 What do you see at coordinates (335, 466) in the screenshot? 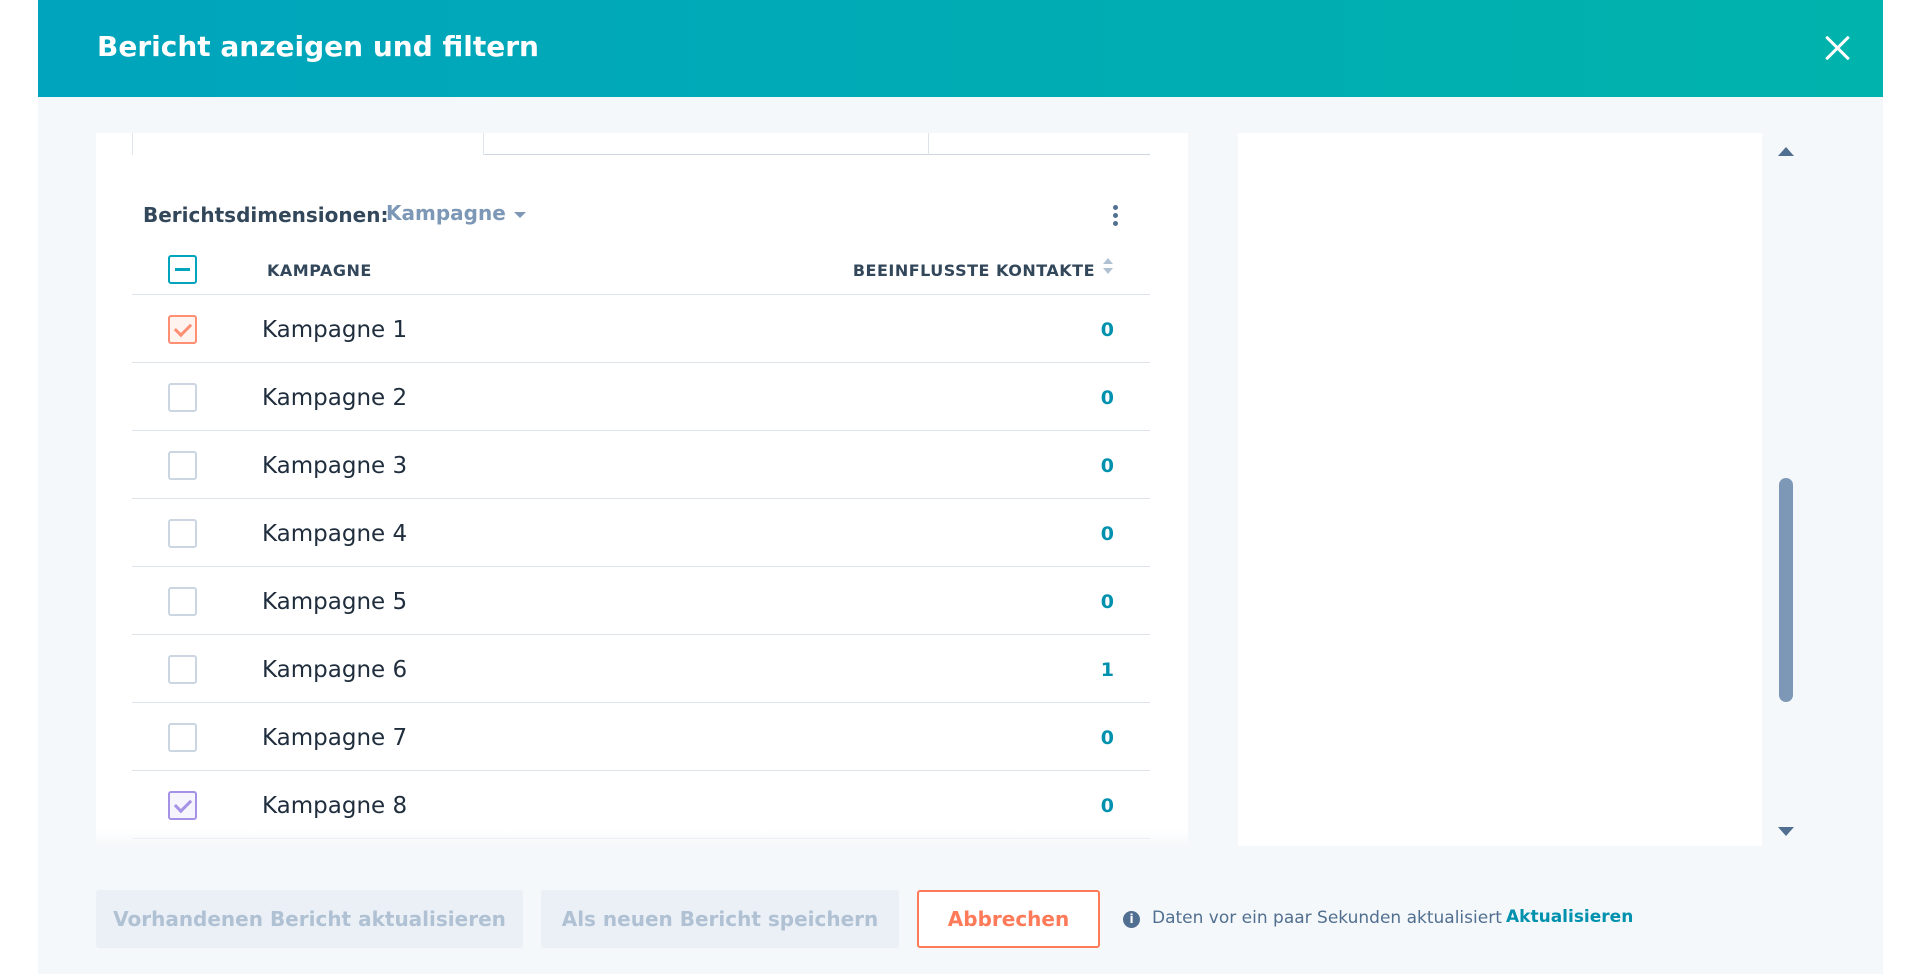
I see `row-name: Kampagne 3` at bounding box center [335, 466].